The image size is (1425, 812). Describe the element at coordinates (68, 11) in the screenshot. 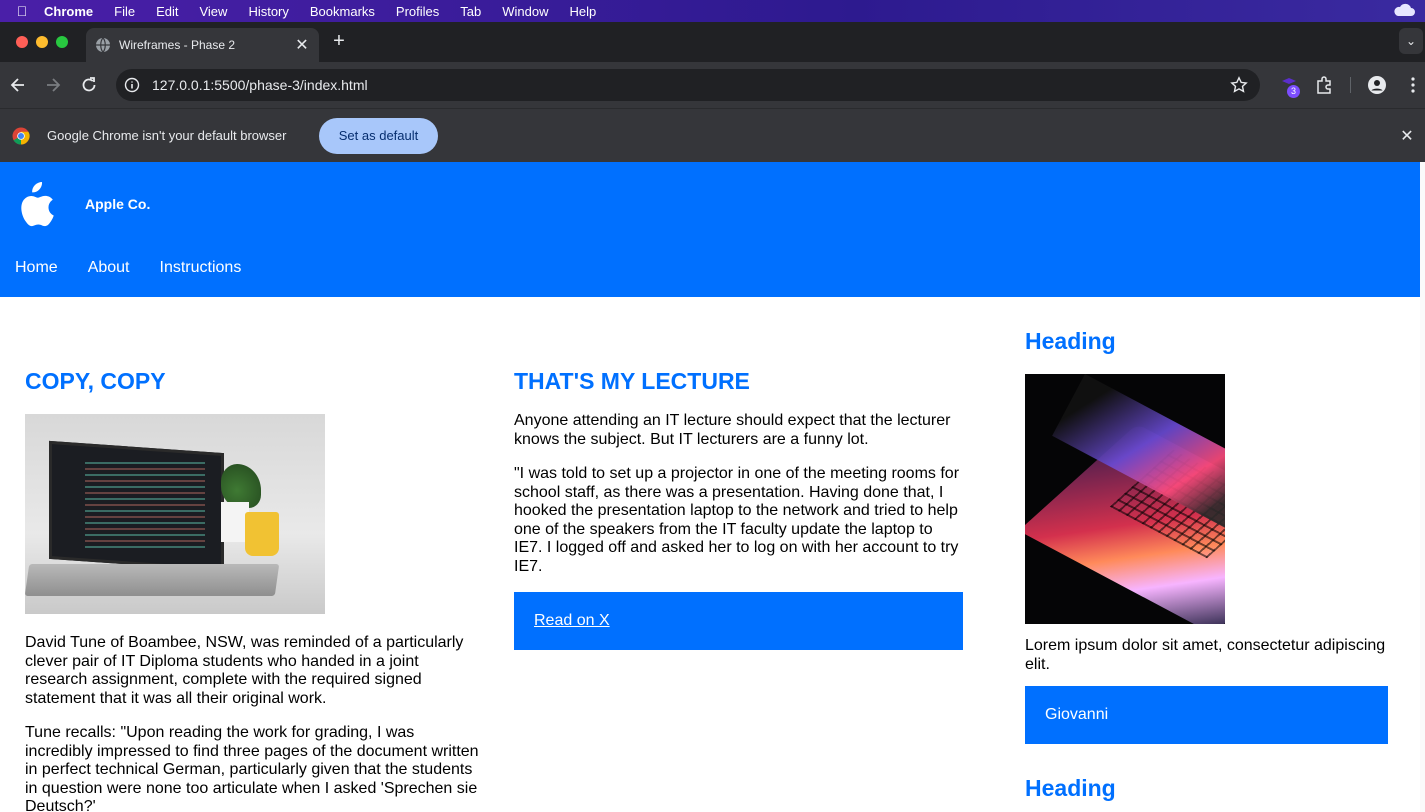

I see `menu-chrome: Chrome` at that location.